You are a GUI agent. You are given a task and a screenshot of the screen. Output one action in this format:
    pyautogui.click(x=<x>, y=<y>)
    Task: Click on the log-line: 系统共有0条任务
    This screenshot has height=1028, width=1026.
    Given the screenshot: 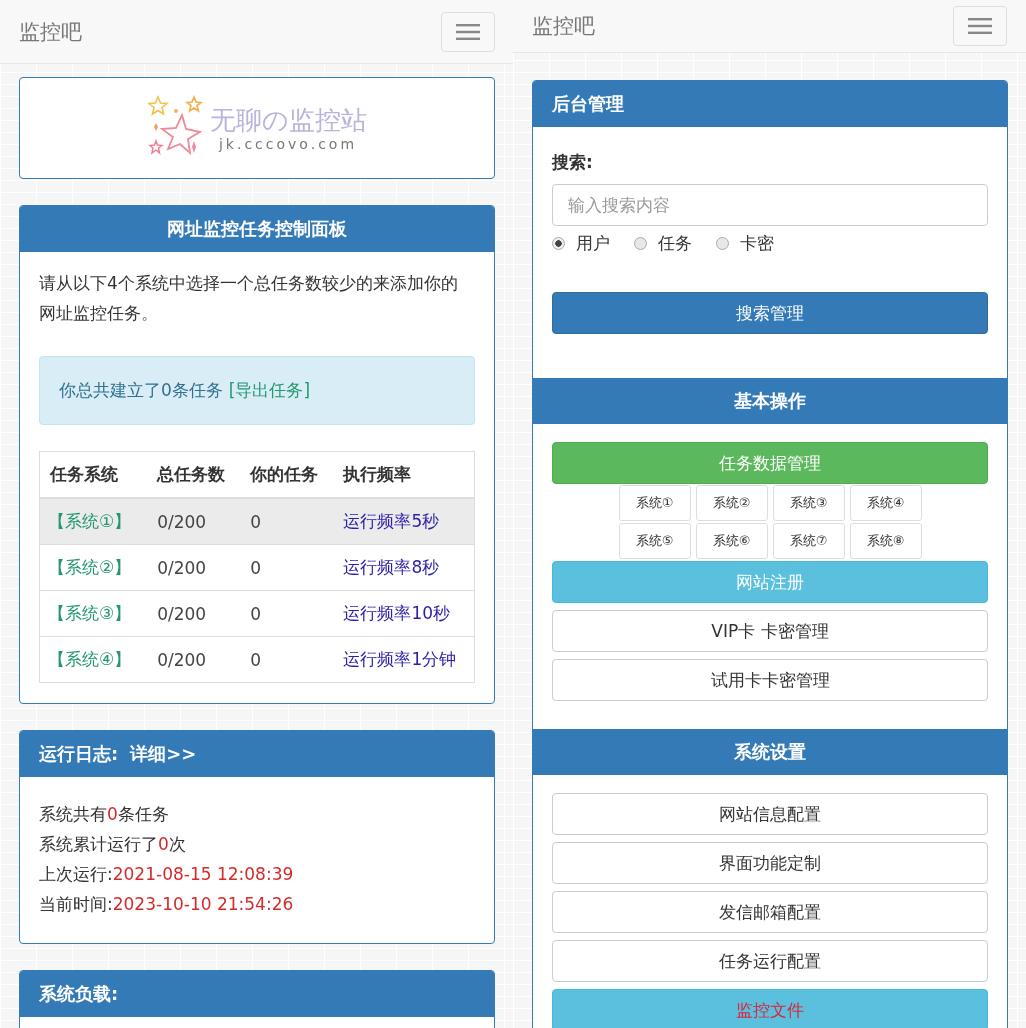 What is the action you would take?
    pyautogui.click(x=104, y=814)
    